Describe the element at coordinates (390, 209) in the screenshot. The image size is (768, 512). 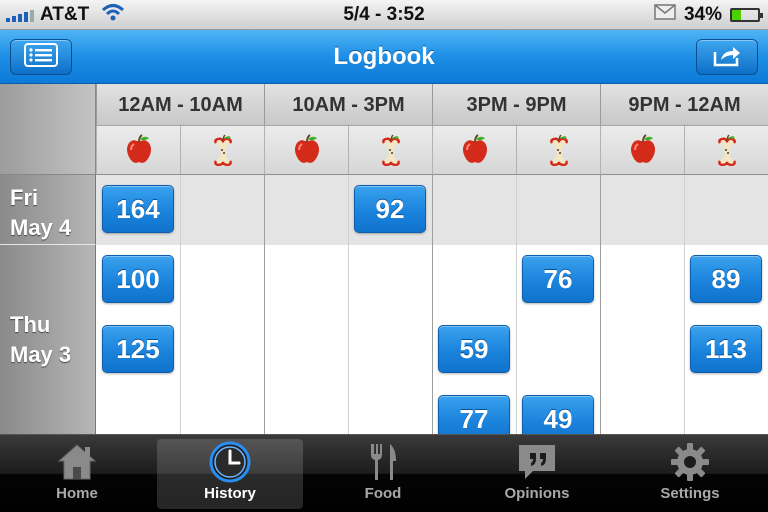
I see `glucose-reading: 92` at that location.